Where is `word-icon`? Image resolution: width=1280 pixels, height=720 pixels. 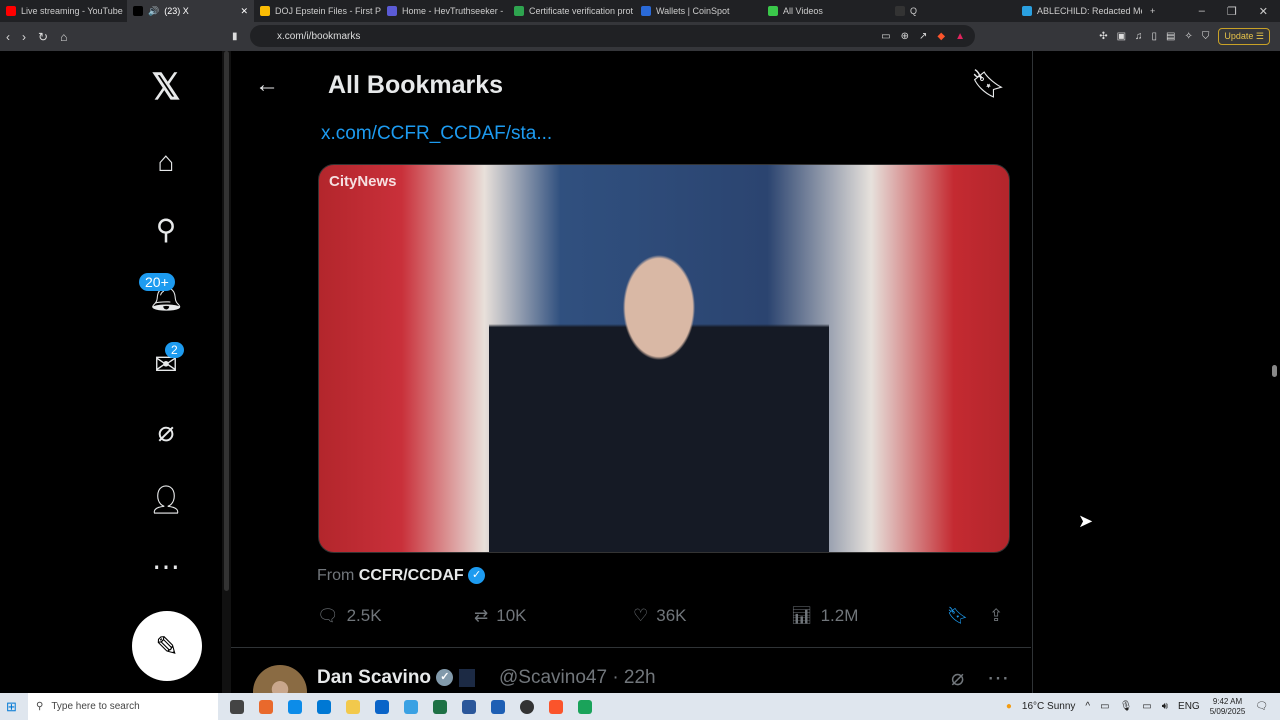
word-icon is located at coordinates (498, 706).